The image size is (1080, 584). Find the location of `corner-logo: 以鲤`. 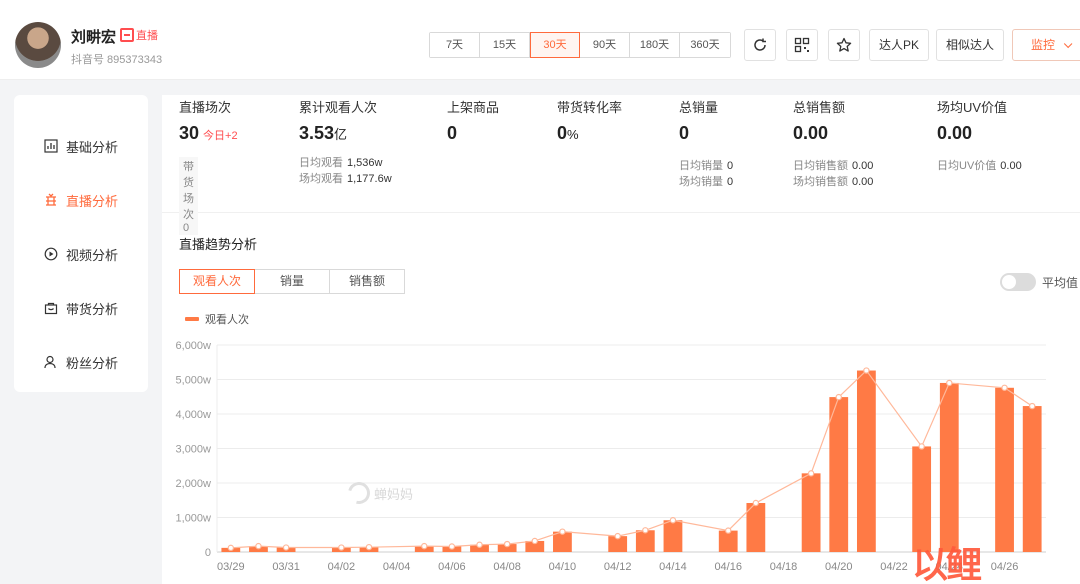

corner-logo: 以鲤 is located at coordinates (947, 564).